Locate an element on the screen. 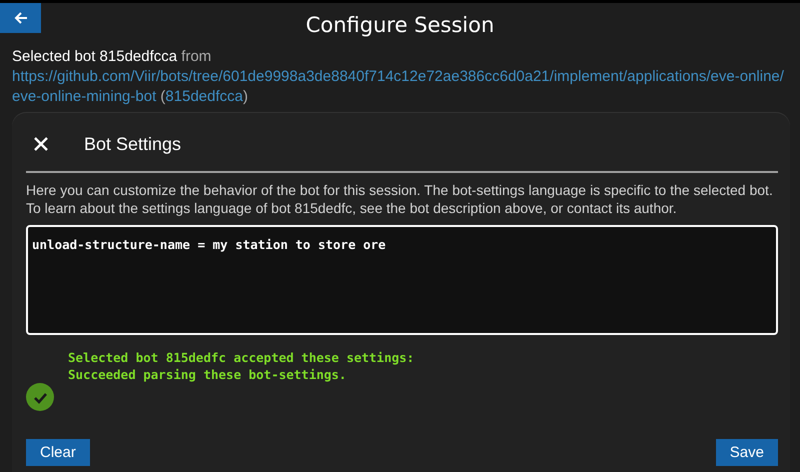 The width and height of the screenshot is (800, 472). selected-bot-text: Selected bot 815dedfcca is located at coordinates (95, 56).